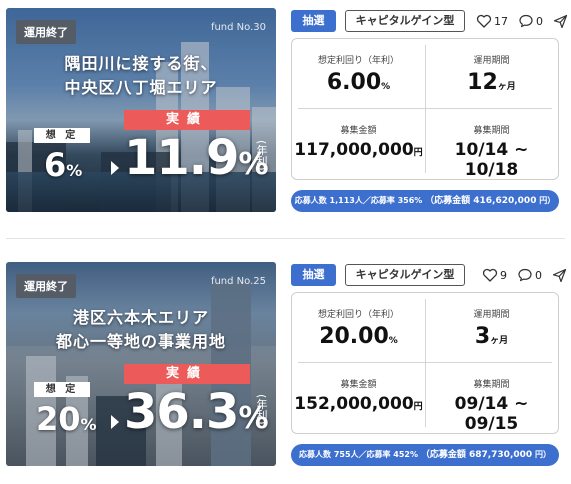  What do you see at coordinates (359, 454) in the screenshot?
I see `application-count: 応募人数 755人／応募率 452%` at bounding box center [359, 454].